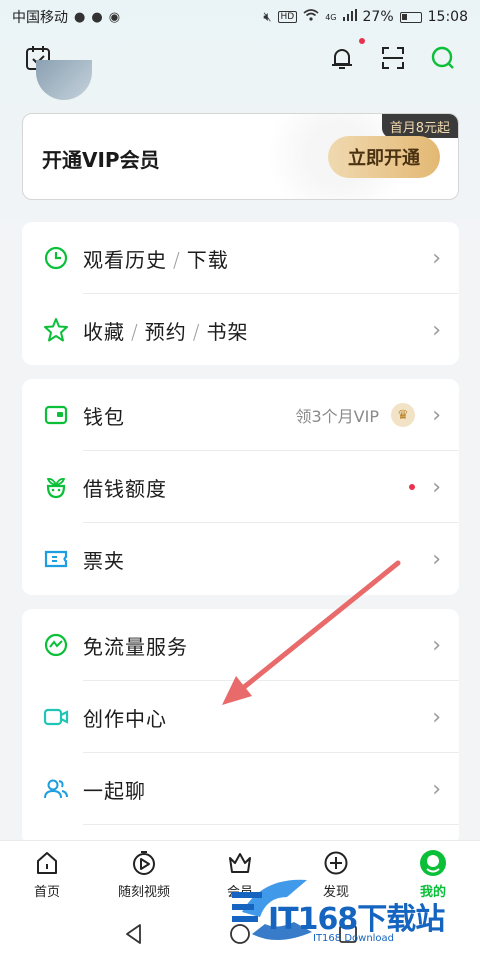 Image resolution: width=480 pixels, height=960 pixels. I want to click on bell-icon, so click(342, 58).